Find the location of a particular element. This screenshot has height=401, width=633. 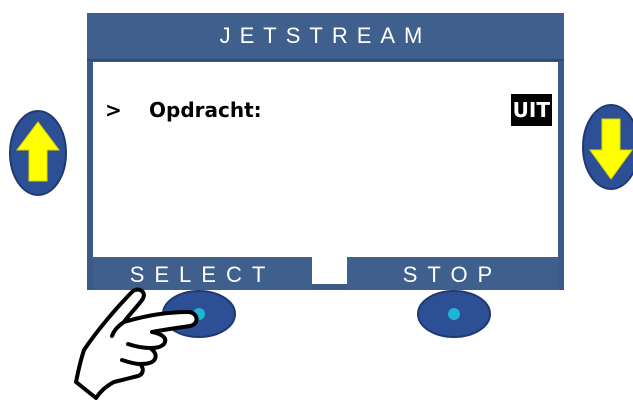

round-button-icon is located at coordinates (454, 314).